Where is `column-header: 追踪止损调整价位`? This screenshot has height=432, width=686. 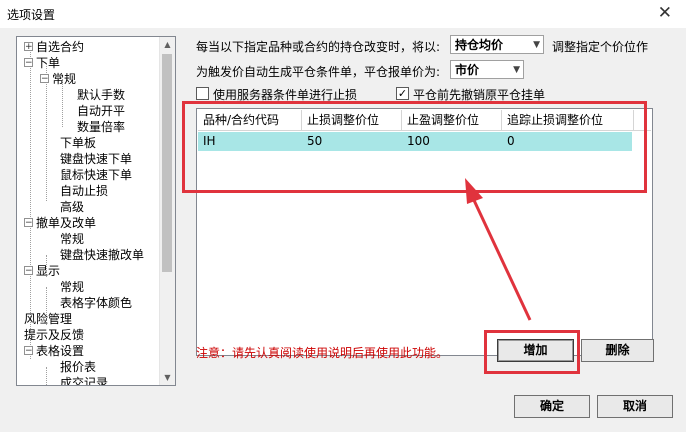
column-header: 追踪止损调整价位 is located at coordinates (568, 120).